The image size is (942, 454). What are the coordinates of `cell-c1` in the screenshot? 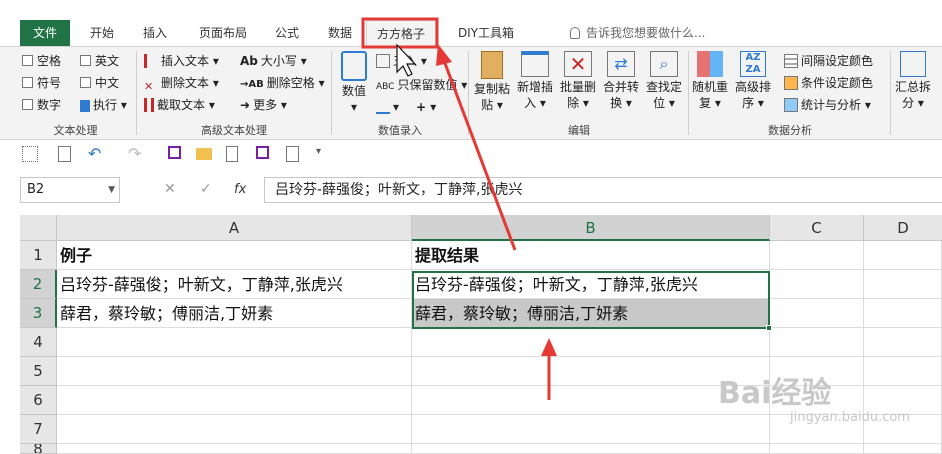 It's located at (817, 255).